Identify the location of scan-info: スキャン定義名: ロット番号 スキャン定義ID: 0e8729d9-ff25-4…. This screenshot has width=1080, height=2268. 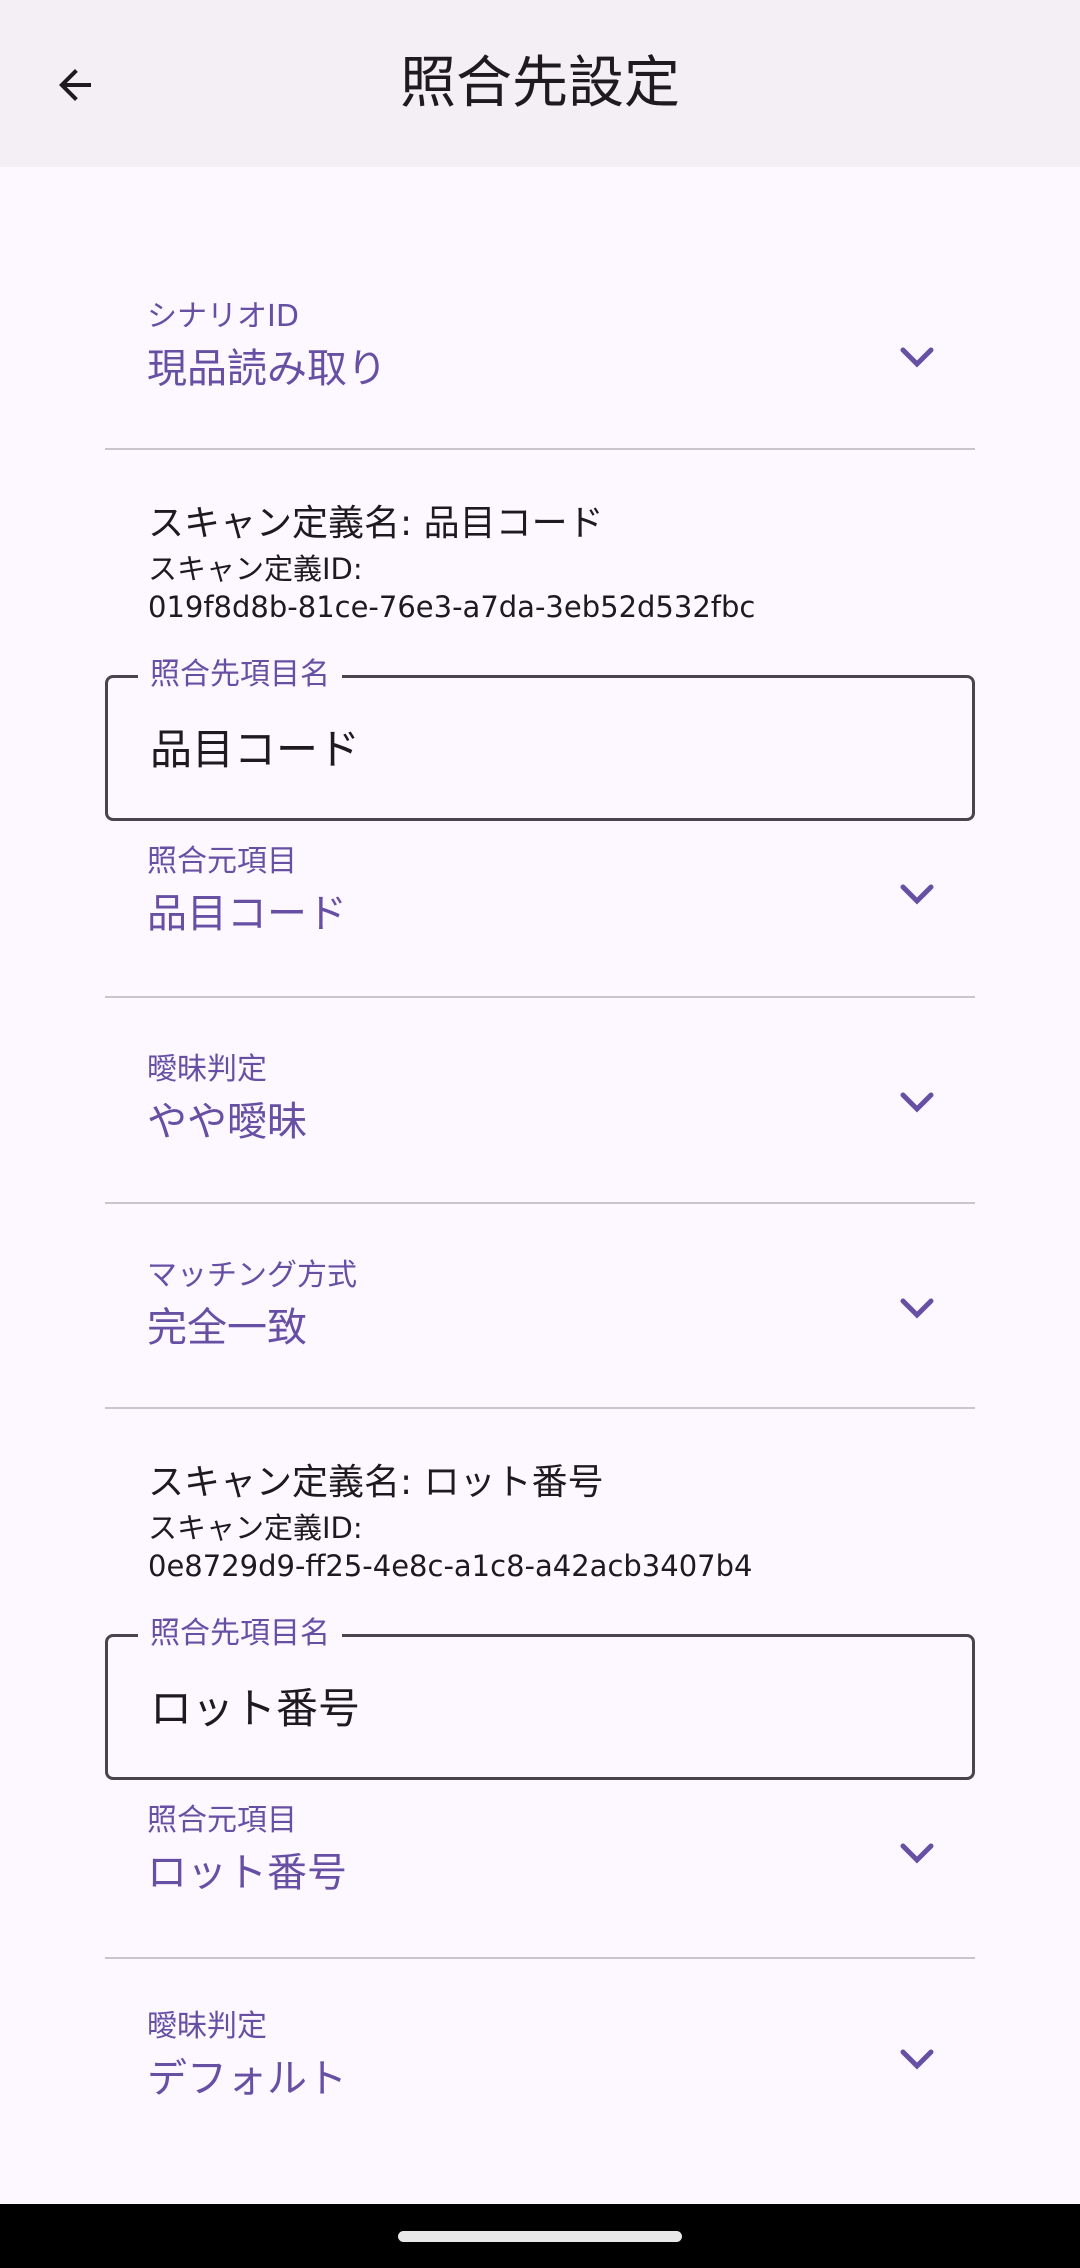
(450, 1522).